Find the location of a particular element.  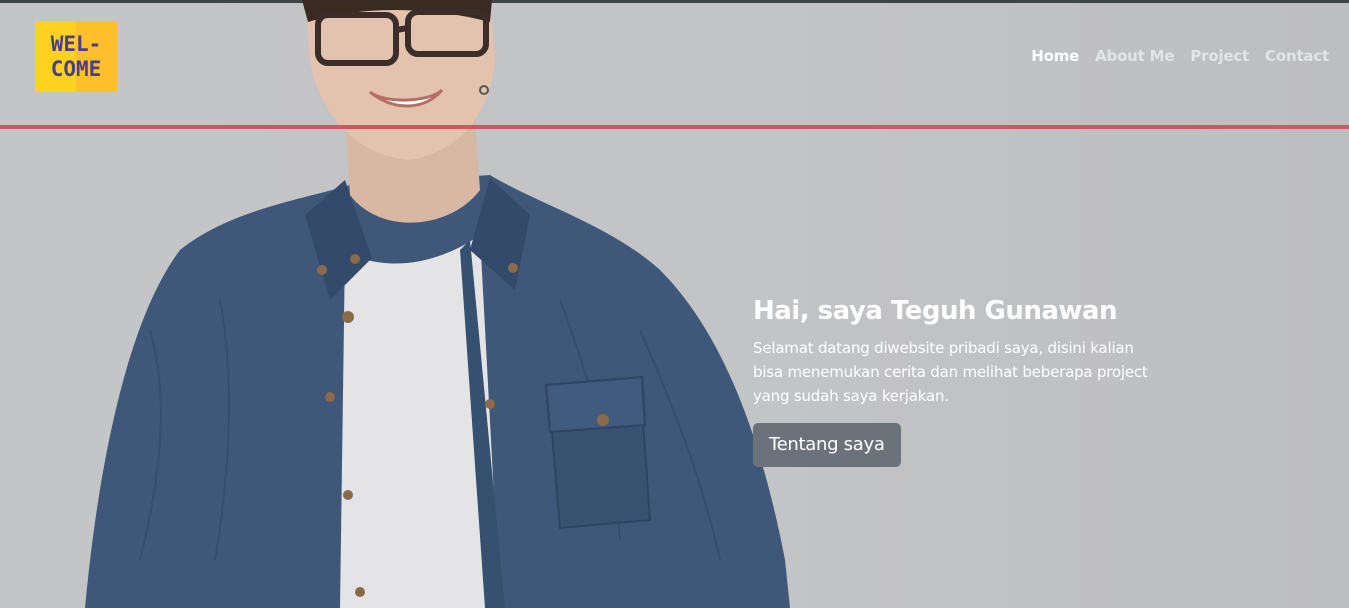

nav-links: Home About Me Project Contact is located at coordinates (1180, 56).